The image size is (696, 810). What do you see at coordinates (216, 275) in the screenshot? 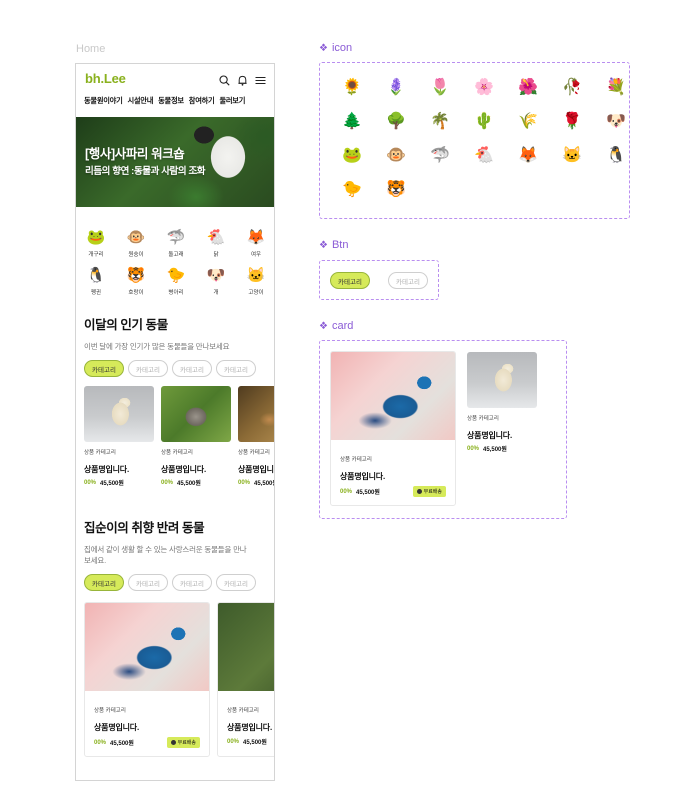
I see `dog-icon: 🐶` at bounding box center [216, 275].